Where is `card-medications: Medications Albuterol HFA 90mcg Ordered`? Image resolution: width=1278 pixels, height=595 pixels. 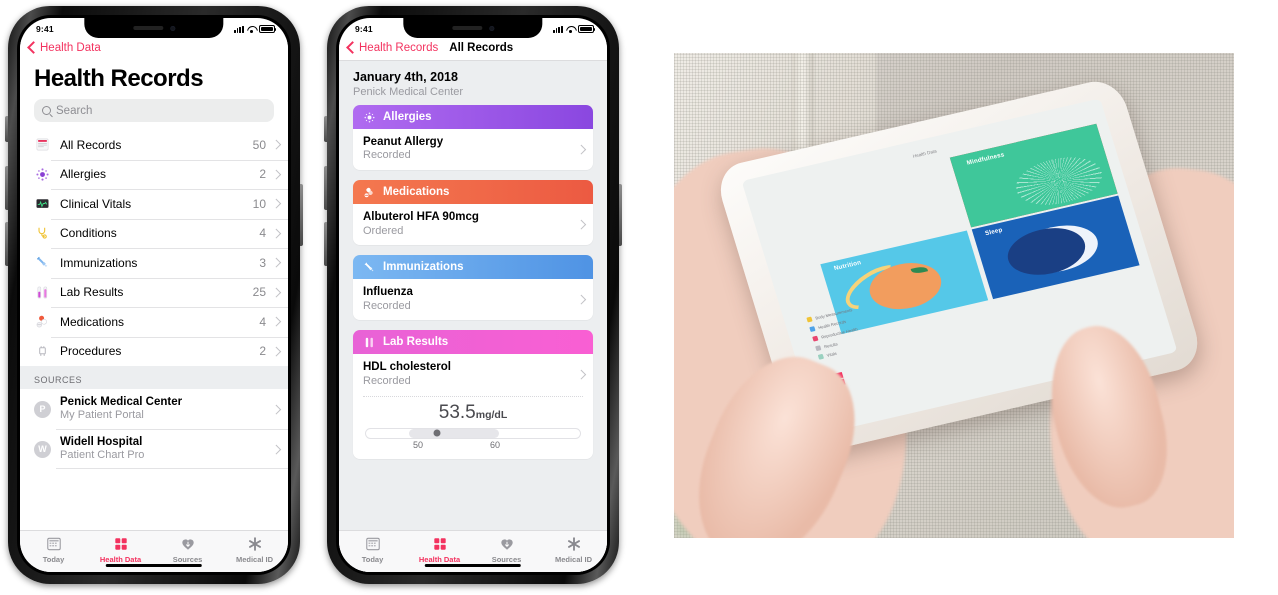 card-medications: Medications Albuterol HFA 90mcg Ordered is located at coordinates (473, 213).